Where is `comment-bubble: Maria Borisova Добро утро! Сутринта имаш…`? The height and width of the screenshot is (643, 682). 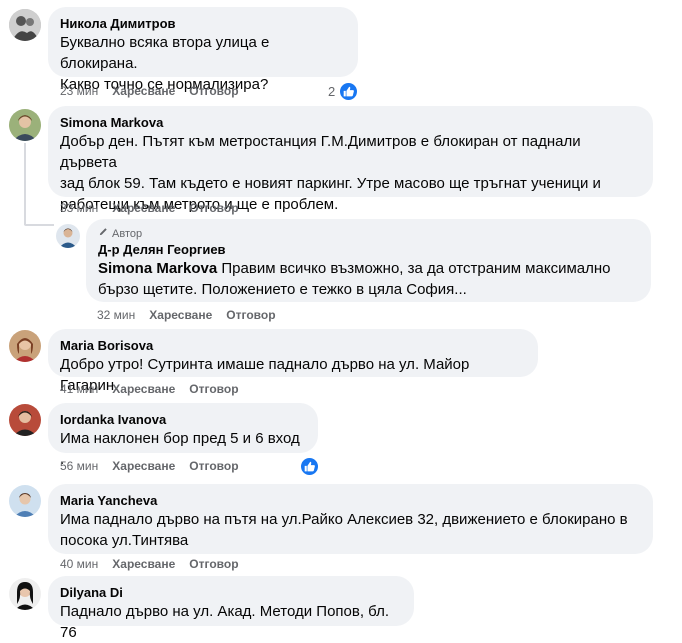 comment-bubble: Maria Borisova Добро утро! Сутринта имаш… is located at coordinates (293, 361).